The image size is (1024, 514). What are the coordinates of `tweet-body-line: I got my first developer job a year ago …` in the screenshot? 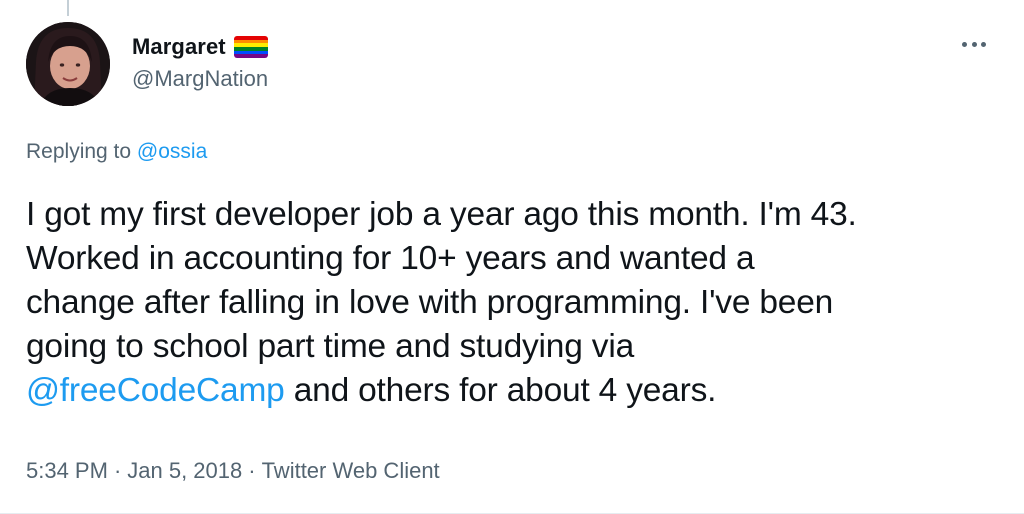 It's located at (441, 214).